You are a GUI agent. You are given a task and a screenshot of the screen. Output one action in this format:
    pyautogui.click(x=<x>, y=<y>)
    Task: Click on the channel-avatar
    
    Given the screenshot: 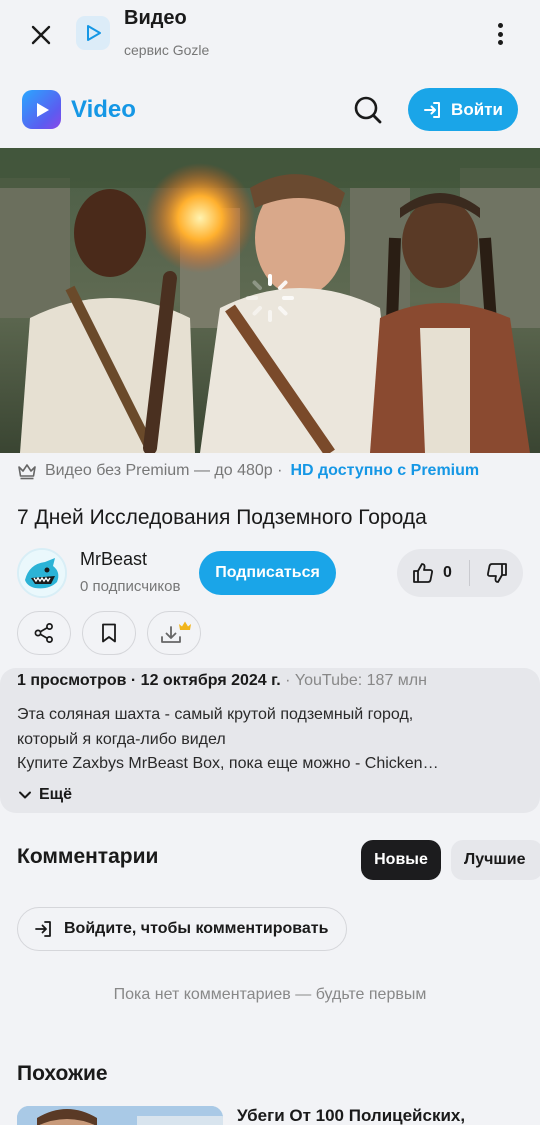 What is the action you would take?
    pyautogui.click(x=42, y=573)
    